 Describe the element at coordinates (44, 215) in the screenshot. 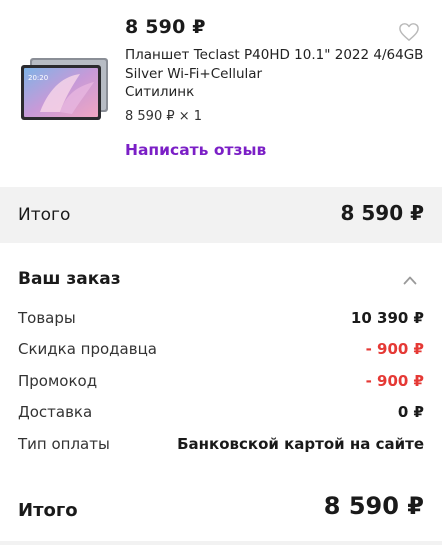

I see `total-label: Итого` at that location.